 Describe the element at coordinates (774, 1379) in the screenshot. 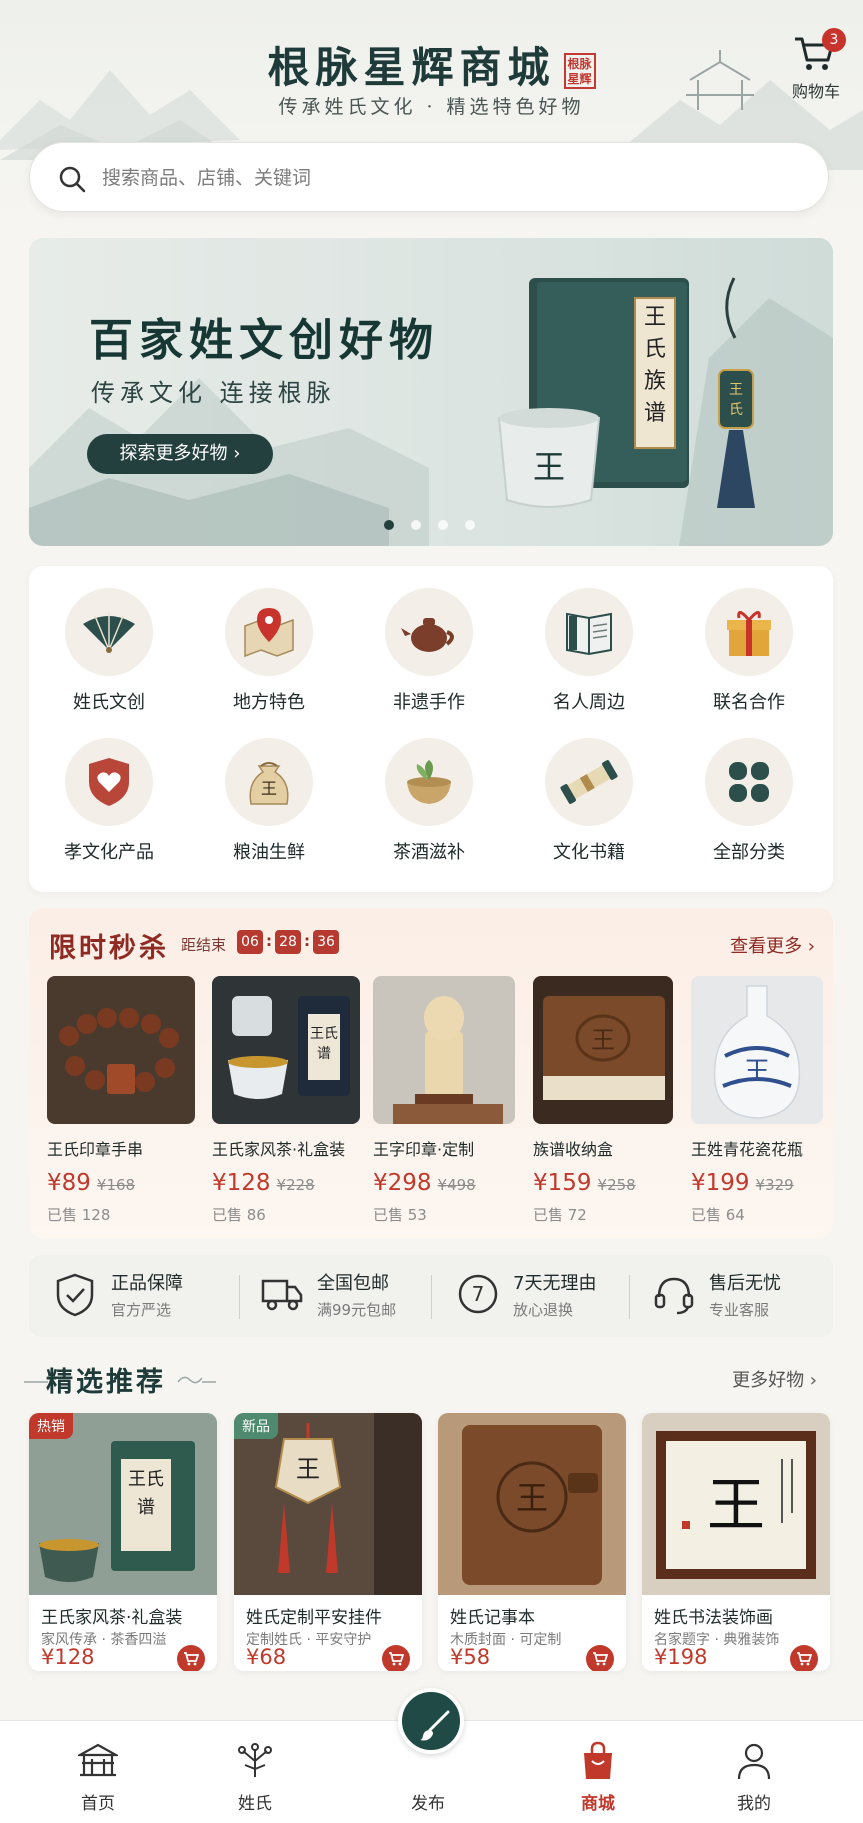

I see `recommended-more-link: 更多好物 ›` at that location.